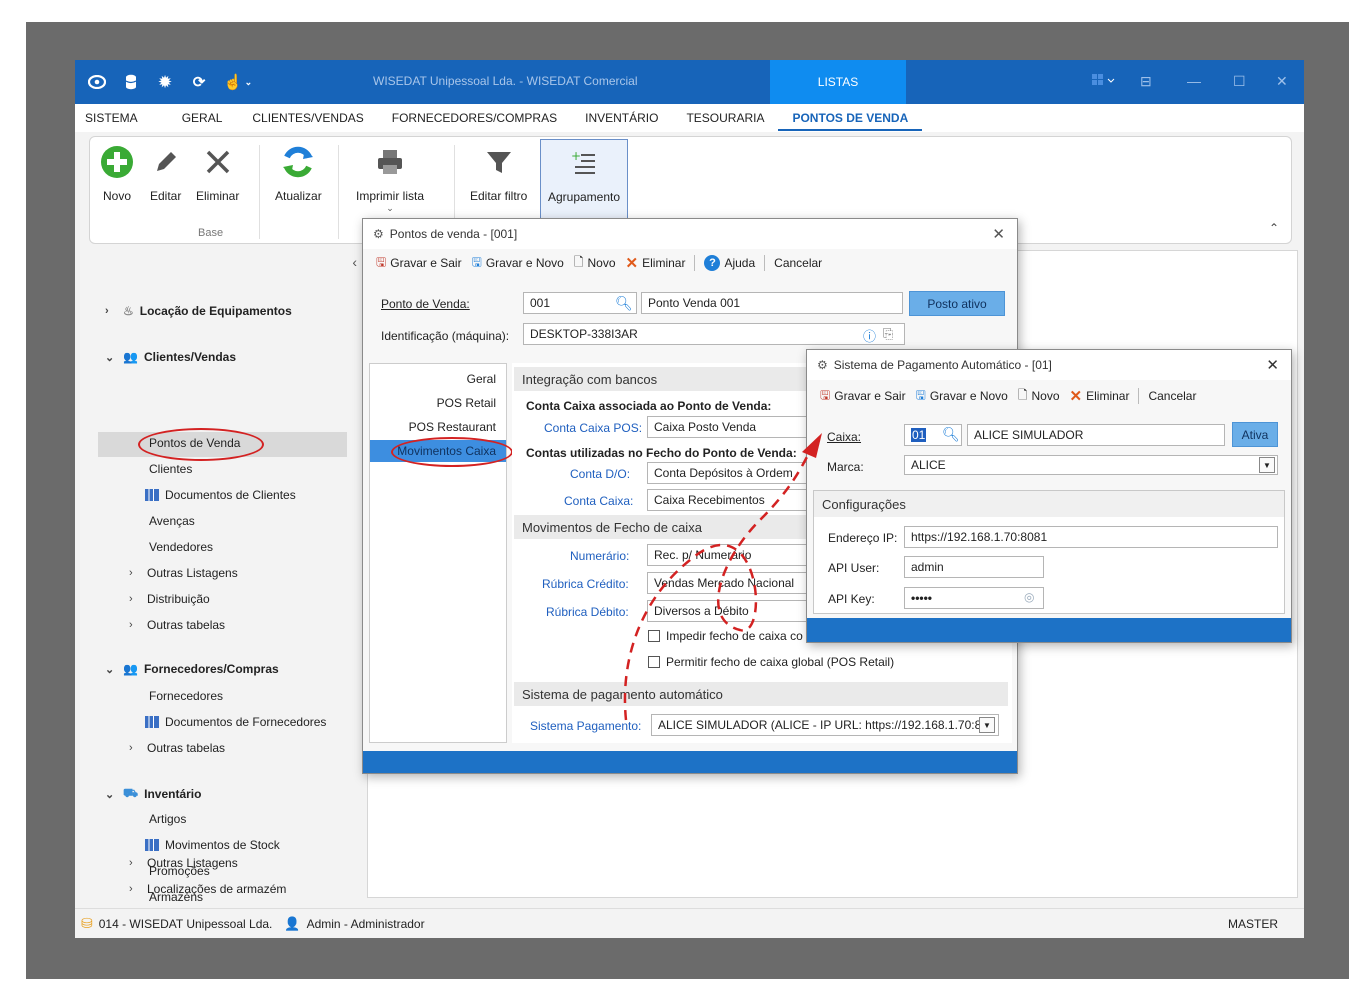  I want to click on dashed-arrow-path, so click(716, 587).